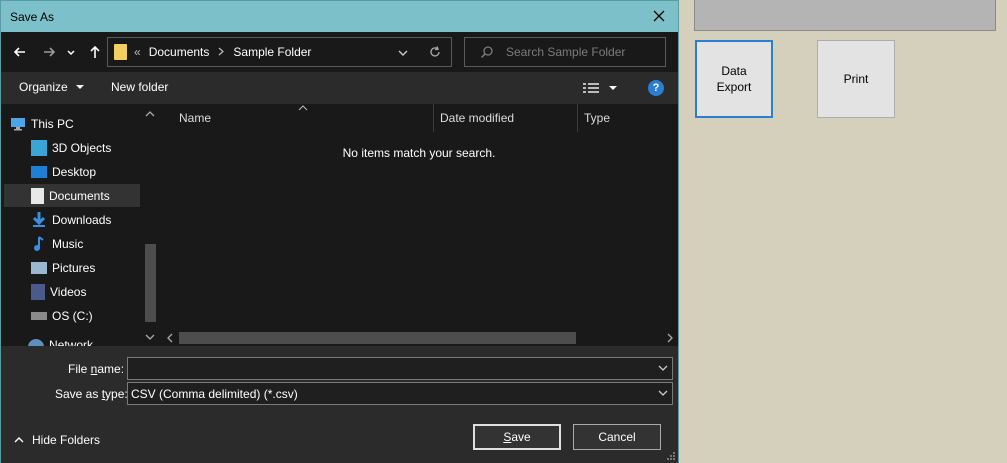 This screenshot has height=463, width=1007. I want to click on save-as-type-label: Save as type:, so click(91, 394).